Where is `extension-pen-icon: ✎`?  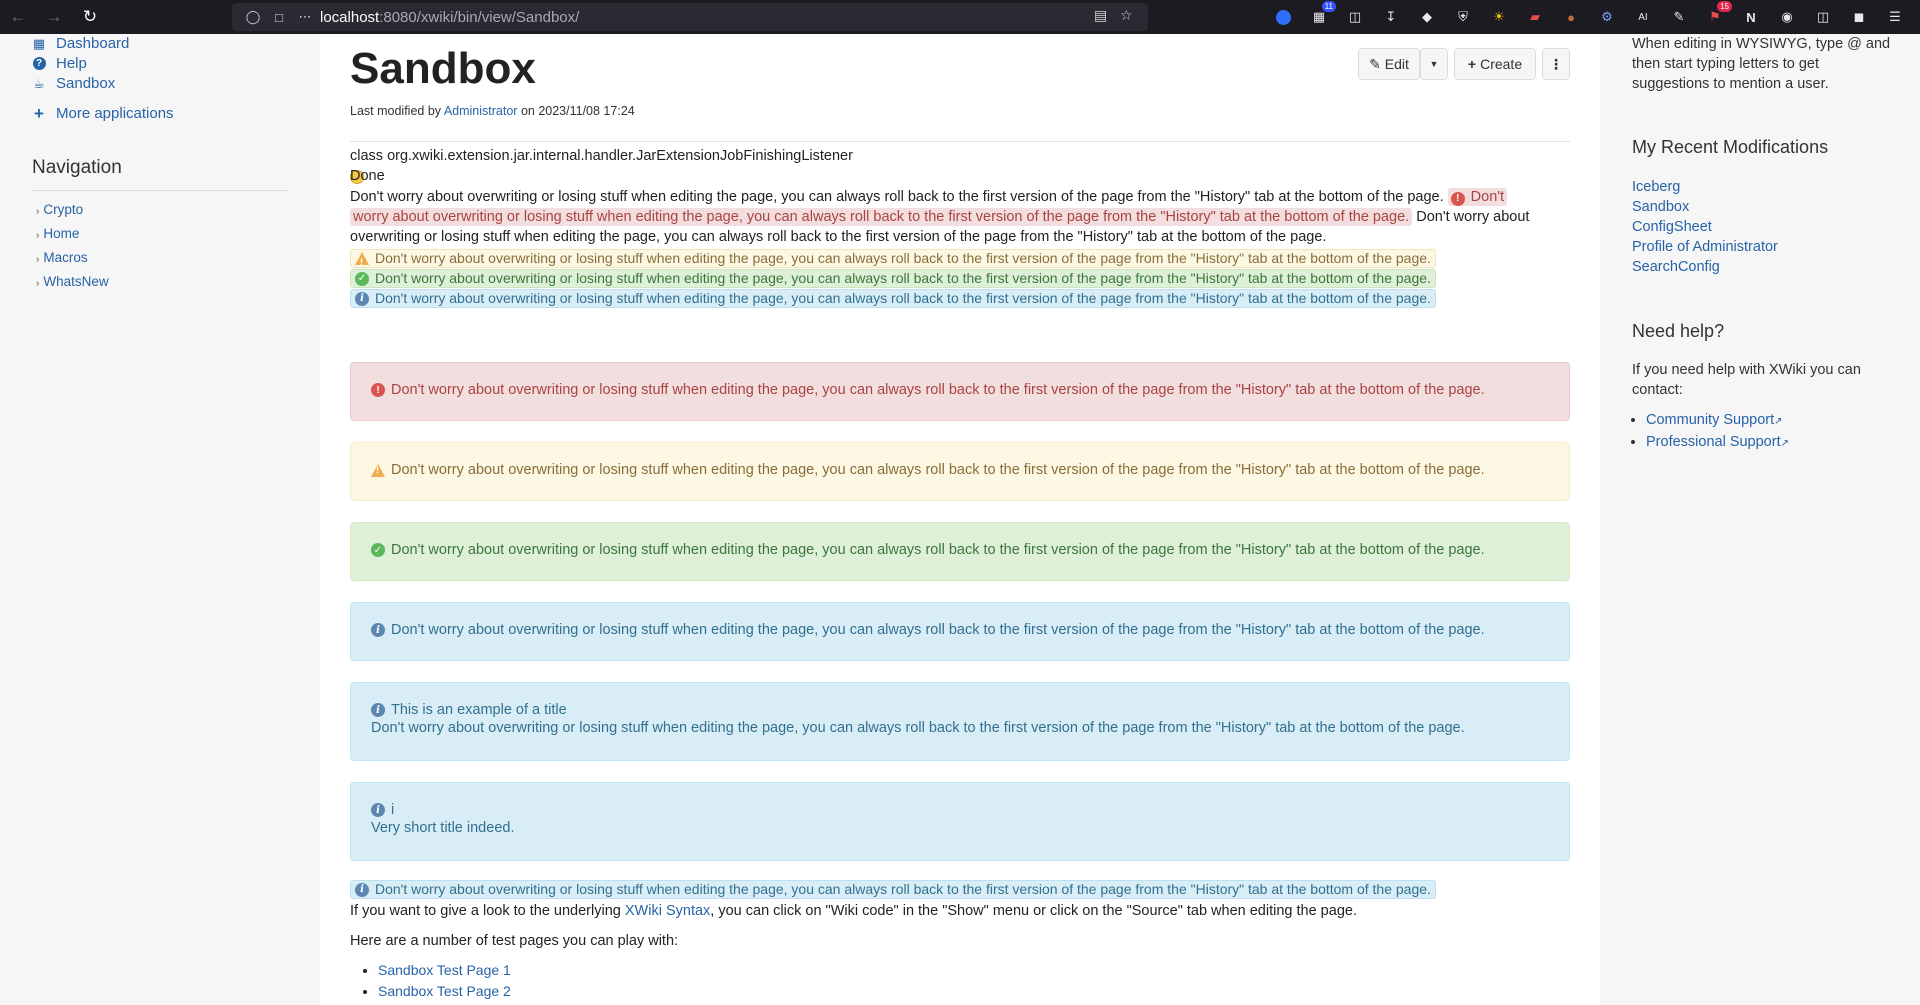 extension-pen-icon: ✎ is located at coordinates (1679, 17).